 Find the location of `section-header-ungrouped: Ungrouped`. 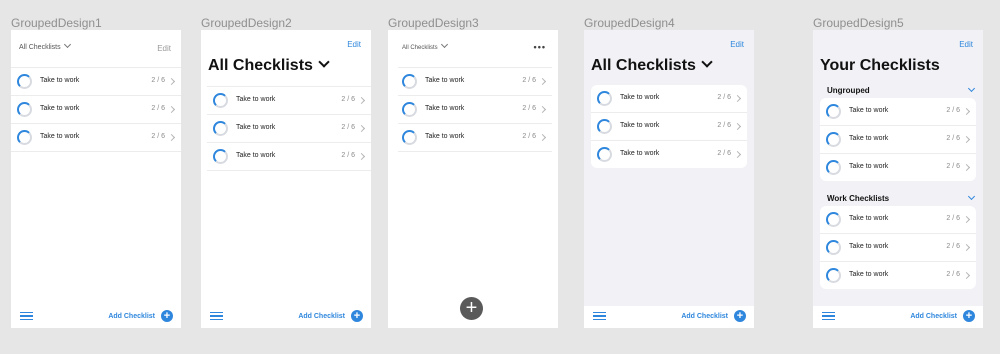

section-header-ungrouped: Ungrouped is located at coordinates (848, 90).